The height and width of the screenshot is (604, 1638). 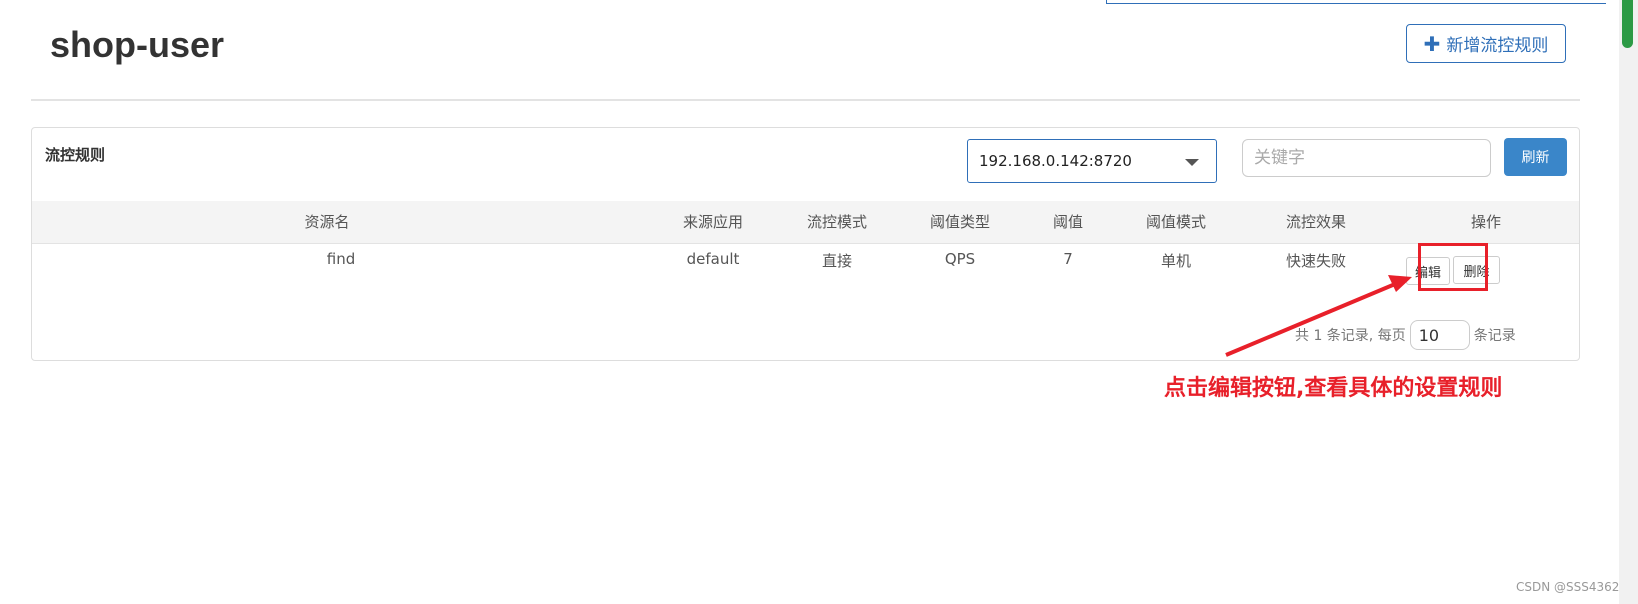 I want to click on vertical-scrollbar, so click(x=1628, y=302).